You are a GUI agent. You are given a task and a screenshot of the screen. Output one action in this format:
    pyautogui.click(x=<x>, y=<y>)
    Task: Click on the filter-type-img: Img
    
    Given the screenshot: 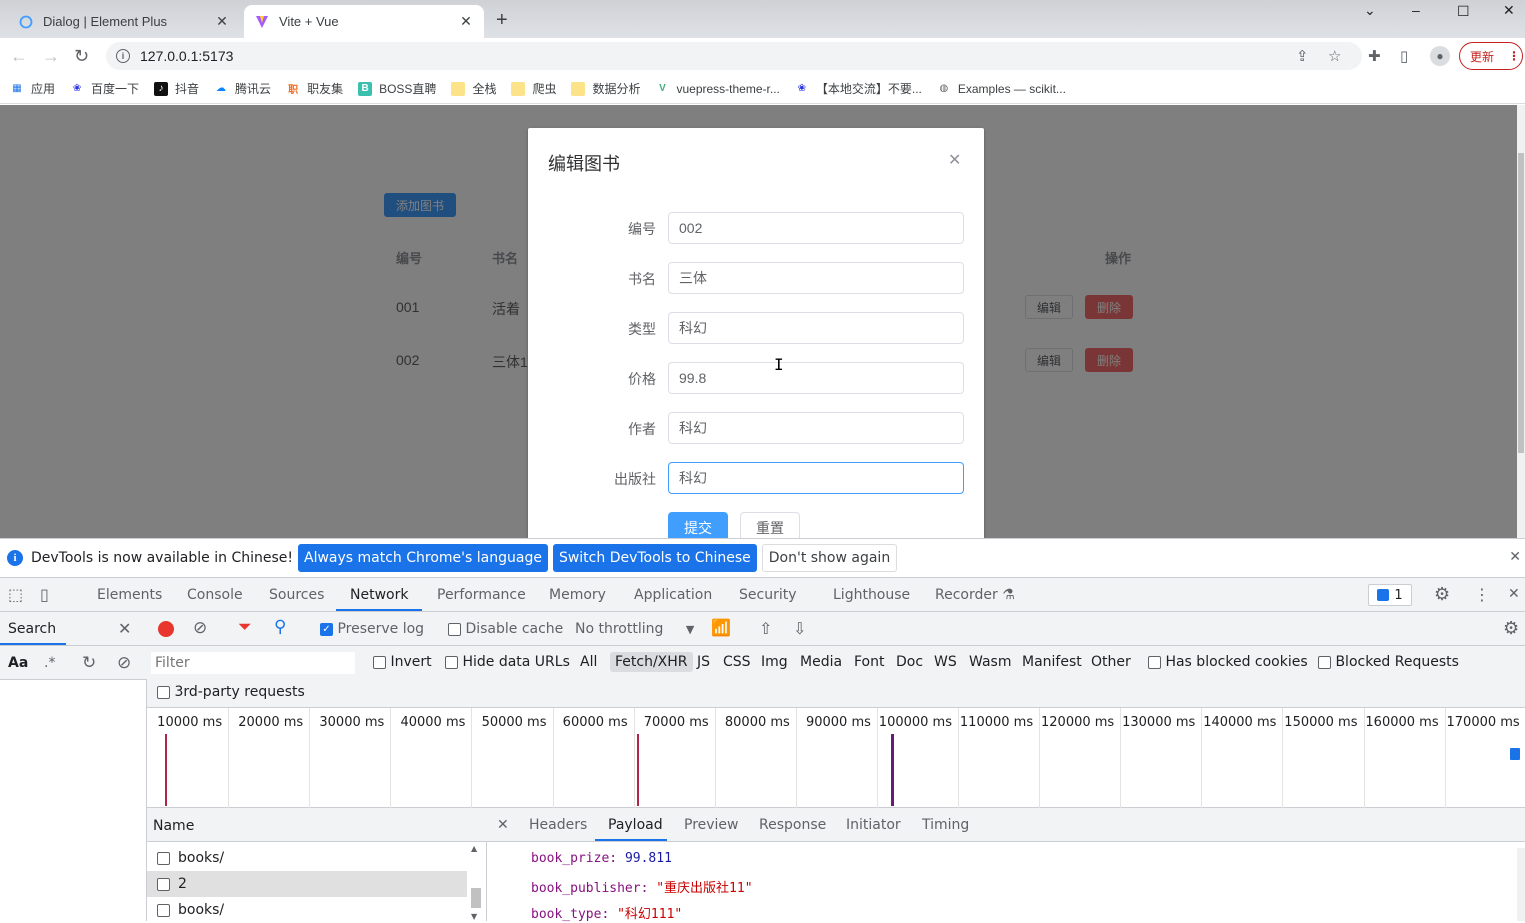 What is the action you would take?
    pyautogui.click(x=774, y=662)
    